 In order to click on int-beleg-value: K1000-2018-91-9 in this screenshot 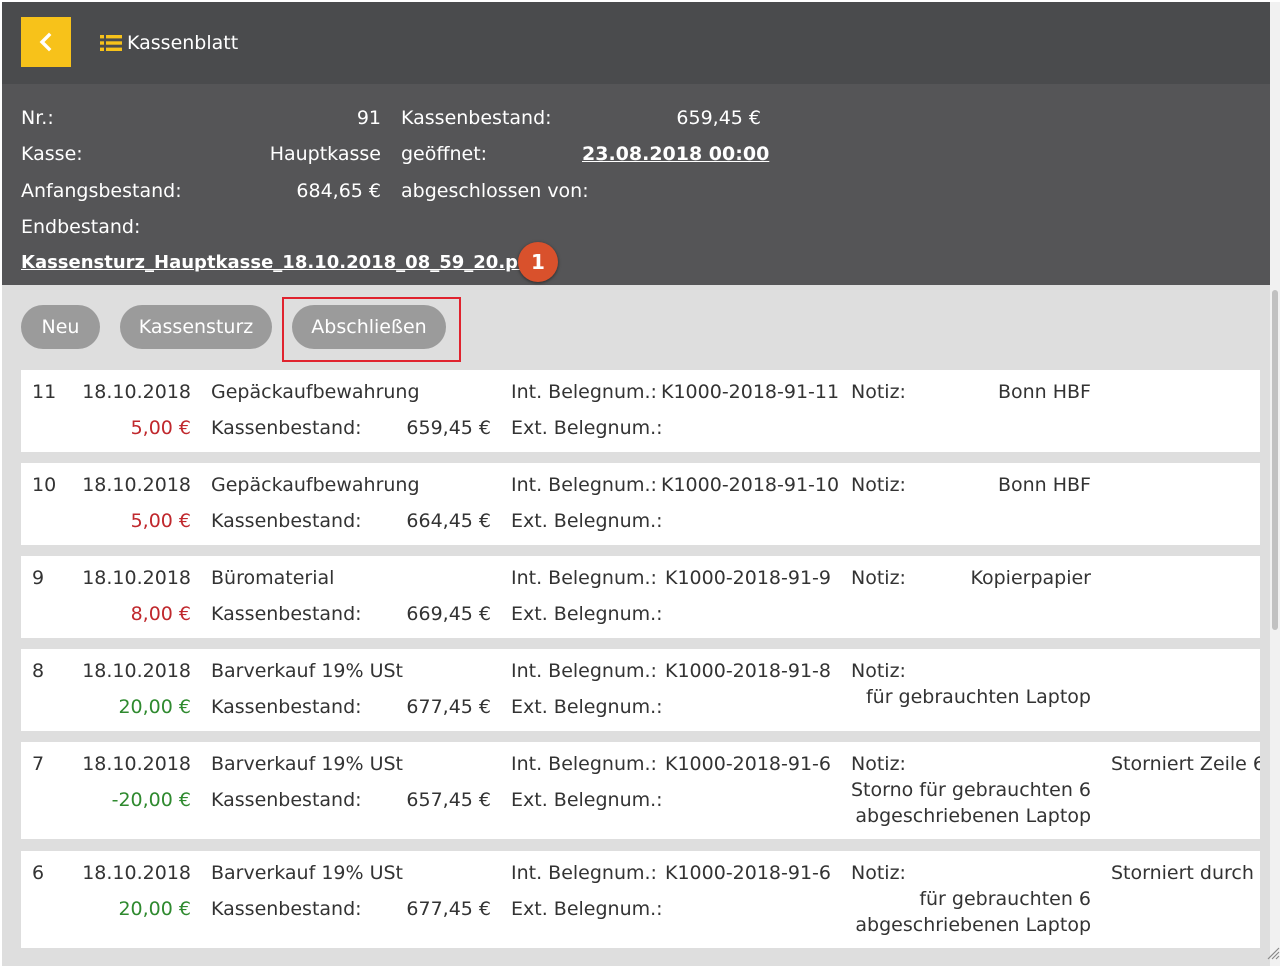, I will do `click(748, 578)`.